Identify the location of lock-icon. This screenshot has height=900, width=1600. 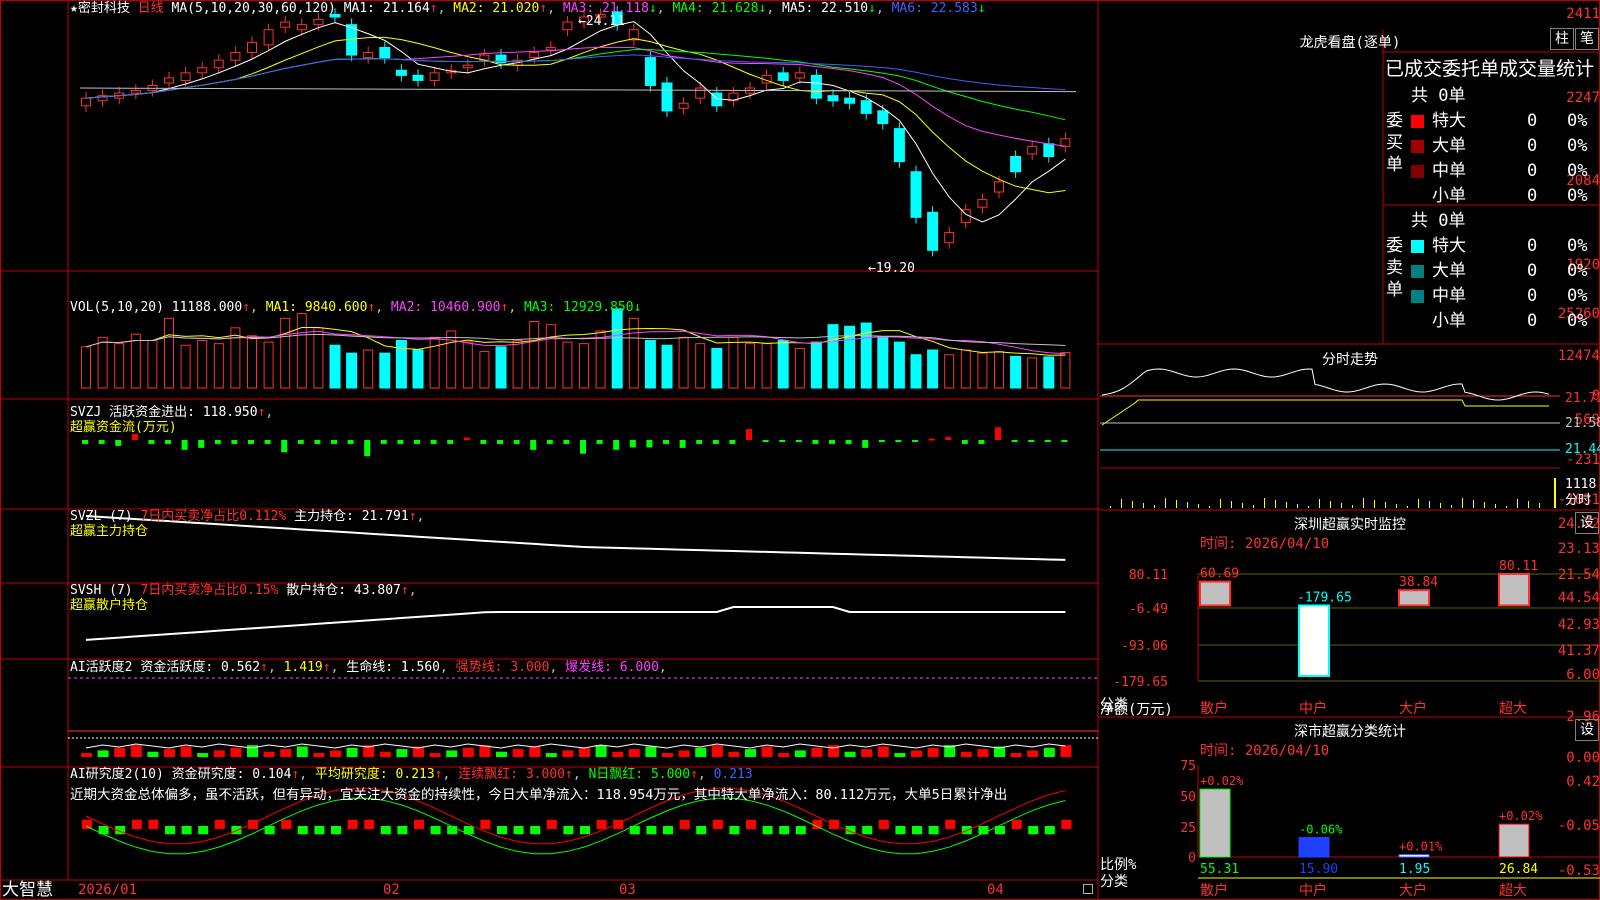
(1088, 889).